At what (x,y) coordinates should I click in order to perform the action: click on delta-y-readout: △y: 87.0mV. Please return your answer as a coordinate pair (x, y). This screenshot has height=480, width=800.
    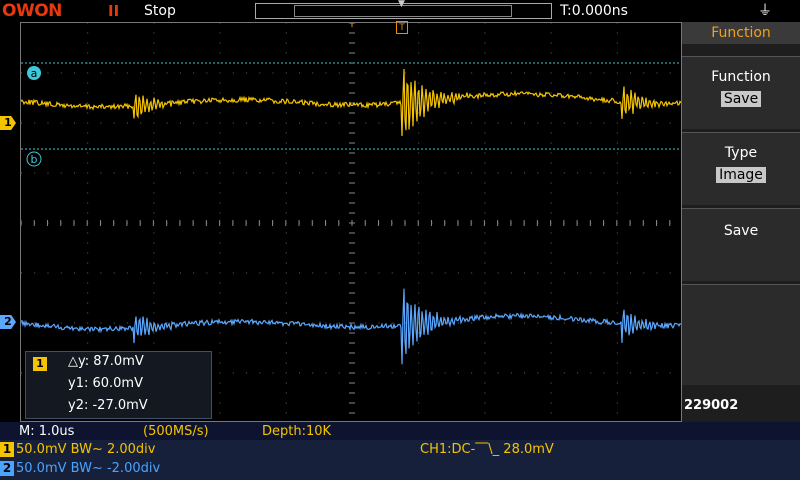
    Looking at the image, I should click on (106, 361).